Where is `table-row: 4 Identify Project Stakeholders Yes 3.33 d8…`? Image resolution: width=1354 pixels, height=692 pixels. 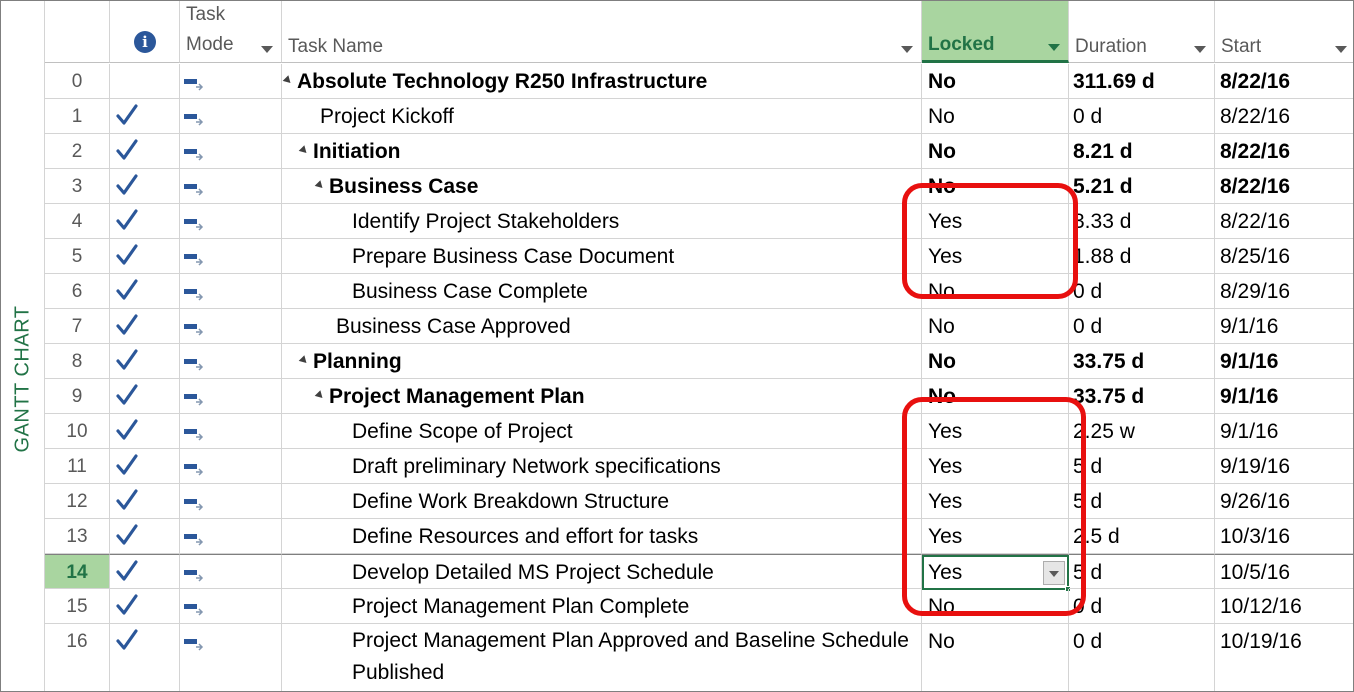
table-row: 4 Identify Project Stakeholders Yes 3.33 d8… is located at coordinates (699, 221).